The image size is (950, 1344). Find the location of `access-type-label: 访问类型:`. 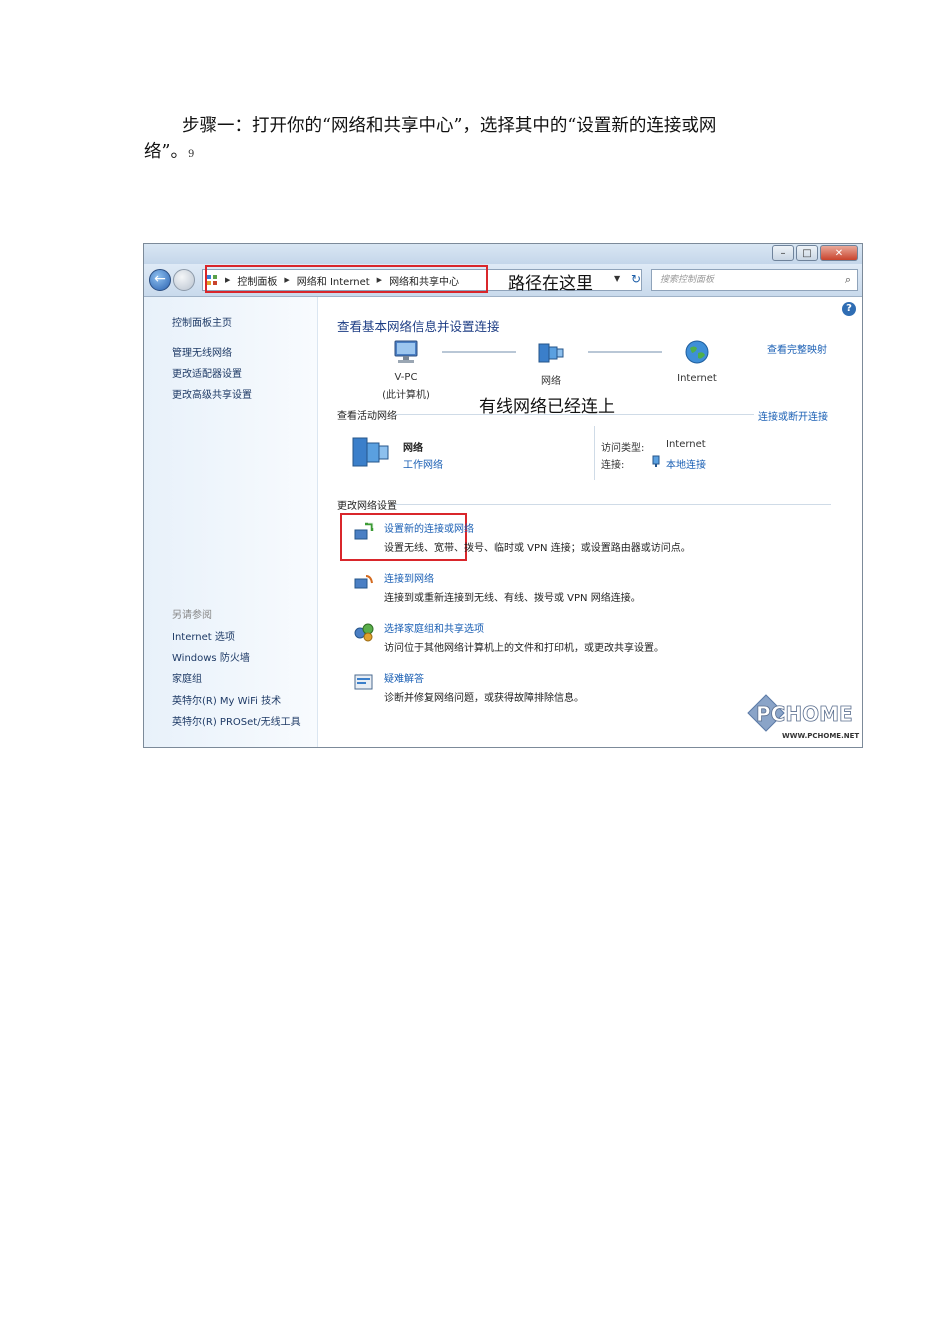

access-type-label: 访问类型: is located at coordinates (623, 448).